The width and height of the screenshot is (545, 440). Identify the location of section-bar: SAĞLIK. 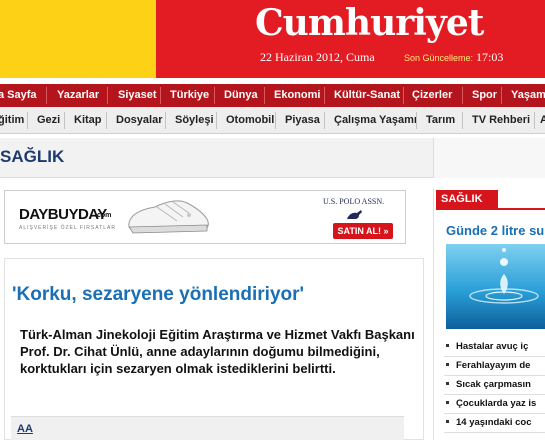
(272, 158).